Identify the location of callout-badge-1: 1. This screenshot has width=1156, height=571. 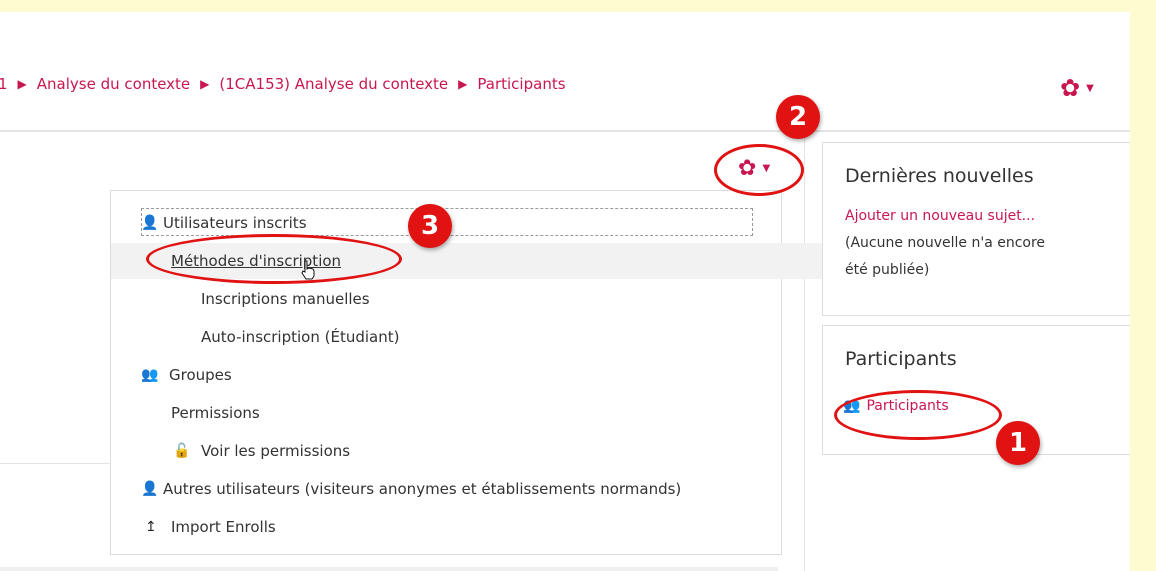
(1018, 443).